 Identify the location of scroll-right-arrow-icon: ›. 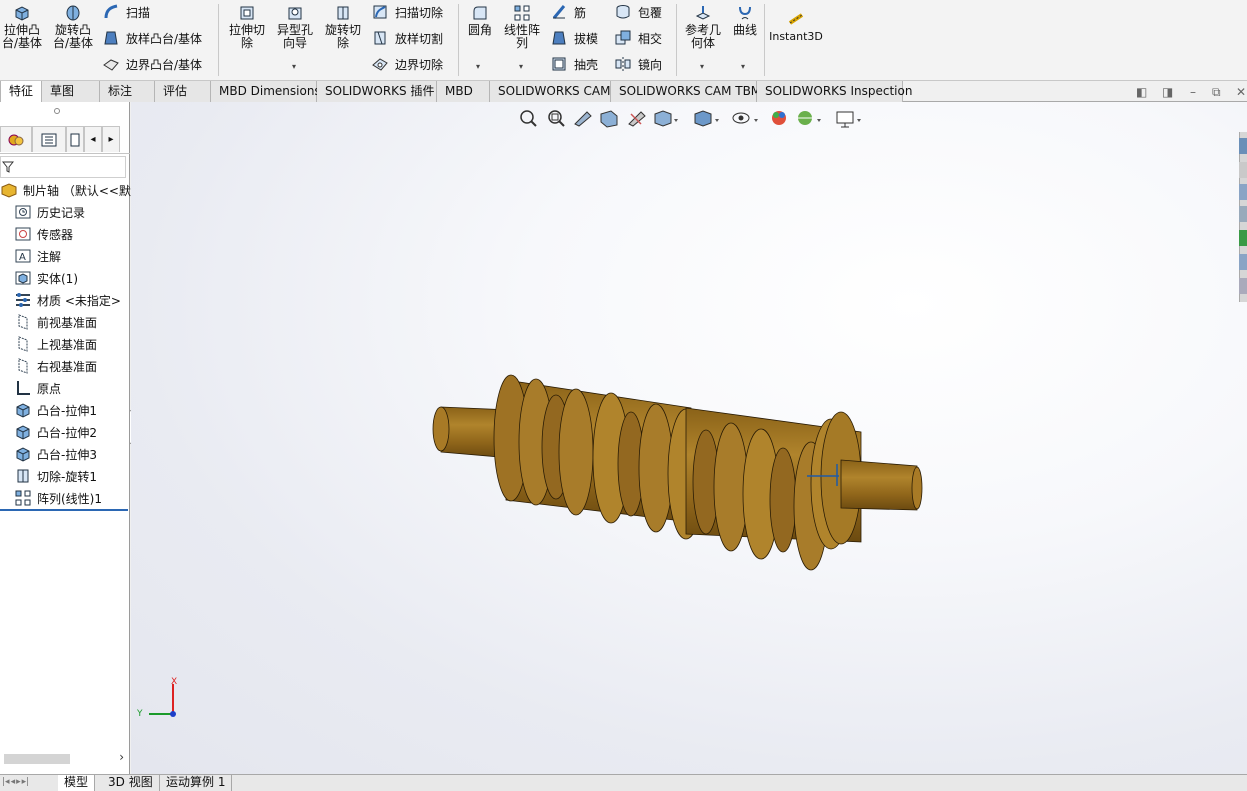
(121, 757).